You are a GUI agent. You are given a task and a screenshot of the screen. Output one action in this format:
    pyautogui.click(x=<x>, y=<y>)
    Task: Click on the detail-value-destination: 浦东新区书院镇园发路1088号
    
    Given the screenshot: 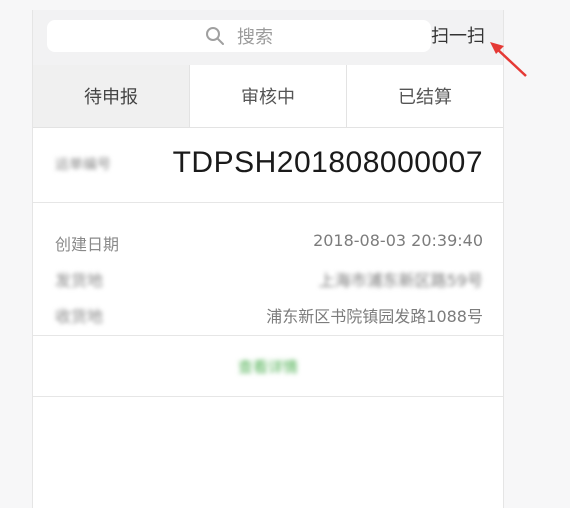 What is the action you would take?
    pyautogui.click(x=374, y=316)
    